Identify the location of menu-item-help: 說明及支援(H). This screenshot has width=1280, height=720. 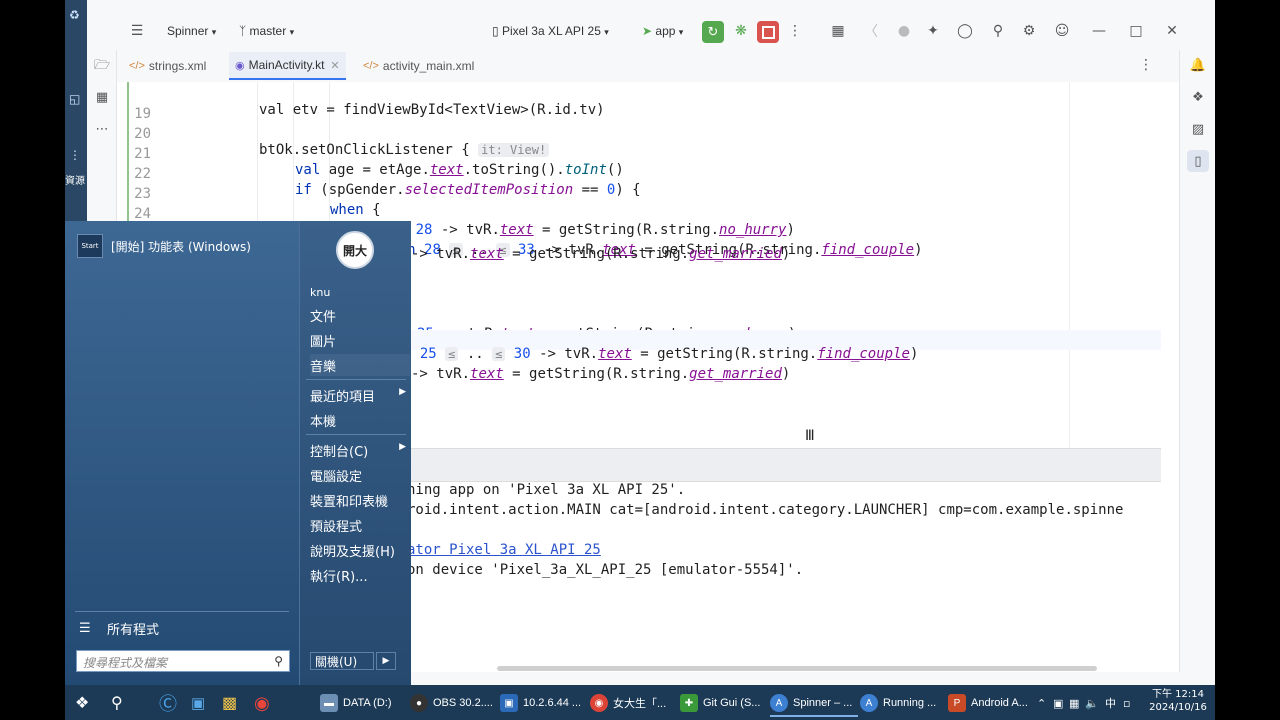
(360, 550).